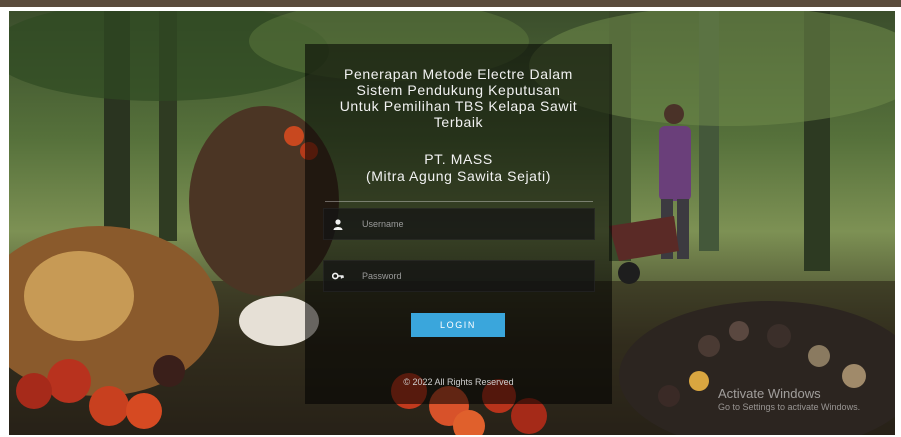 This screenshot has height=437, width=901. Describe the element at coordinates (472, 276) in the screenshot. I see `password-input` at that location.